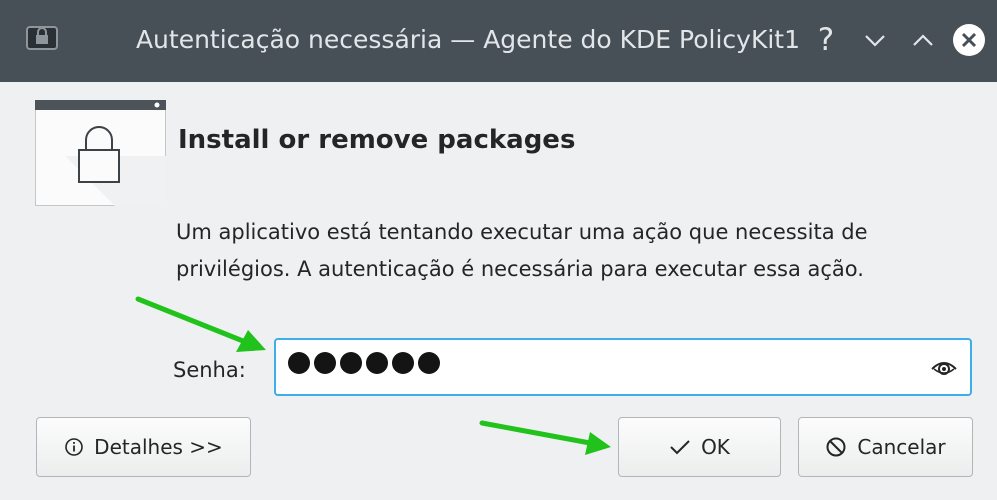 Image resolution: width=997 pixels, height=500 pixels. I want to click on details-button-label: Detalhes >>, so click(158, 447).